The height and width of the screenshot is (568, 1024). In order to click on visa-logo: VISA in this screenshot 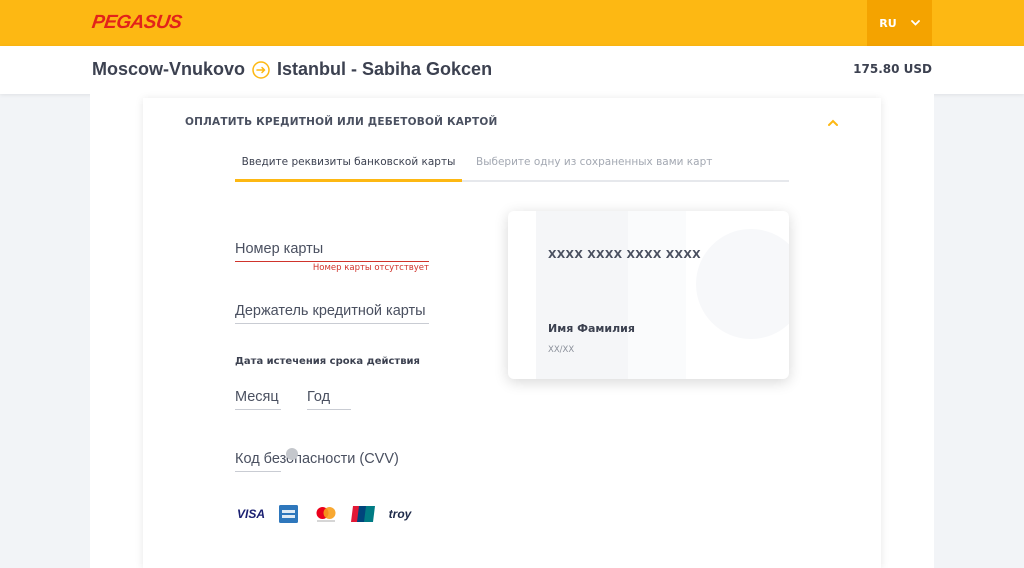, I will do `click(250, 514)`.